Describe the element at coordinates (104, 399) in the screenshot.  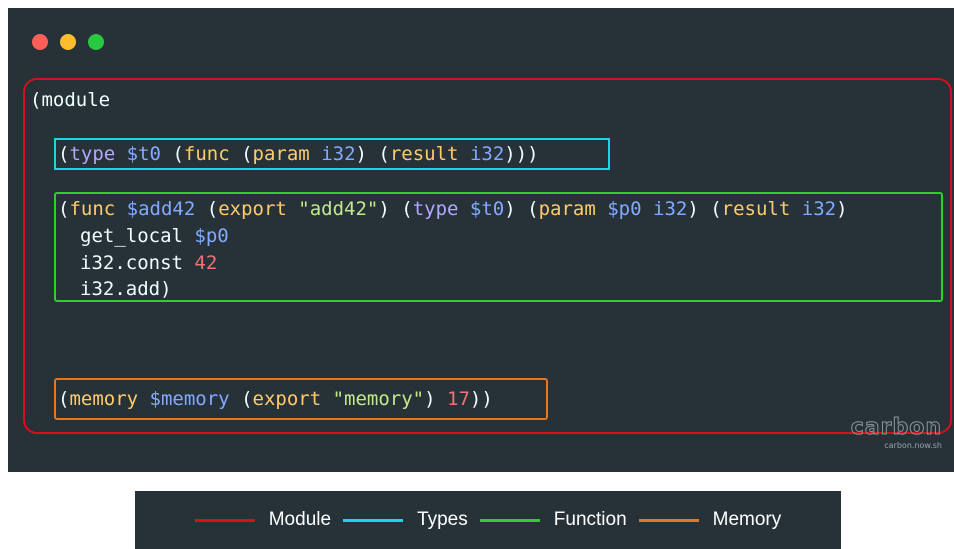
I see `keyword-token: memory` at that location.